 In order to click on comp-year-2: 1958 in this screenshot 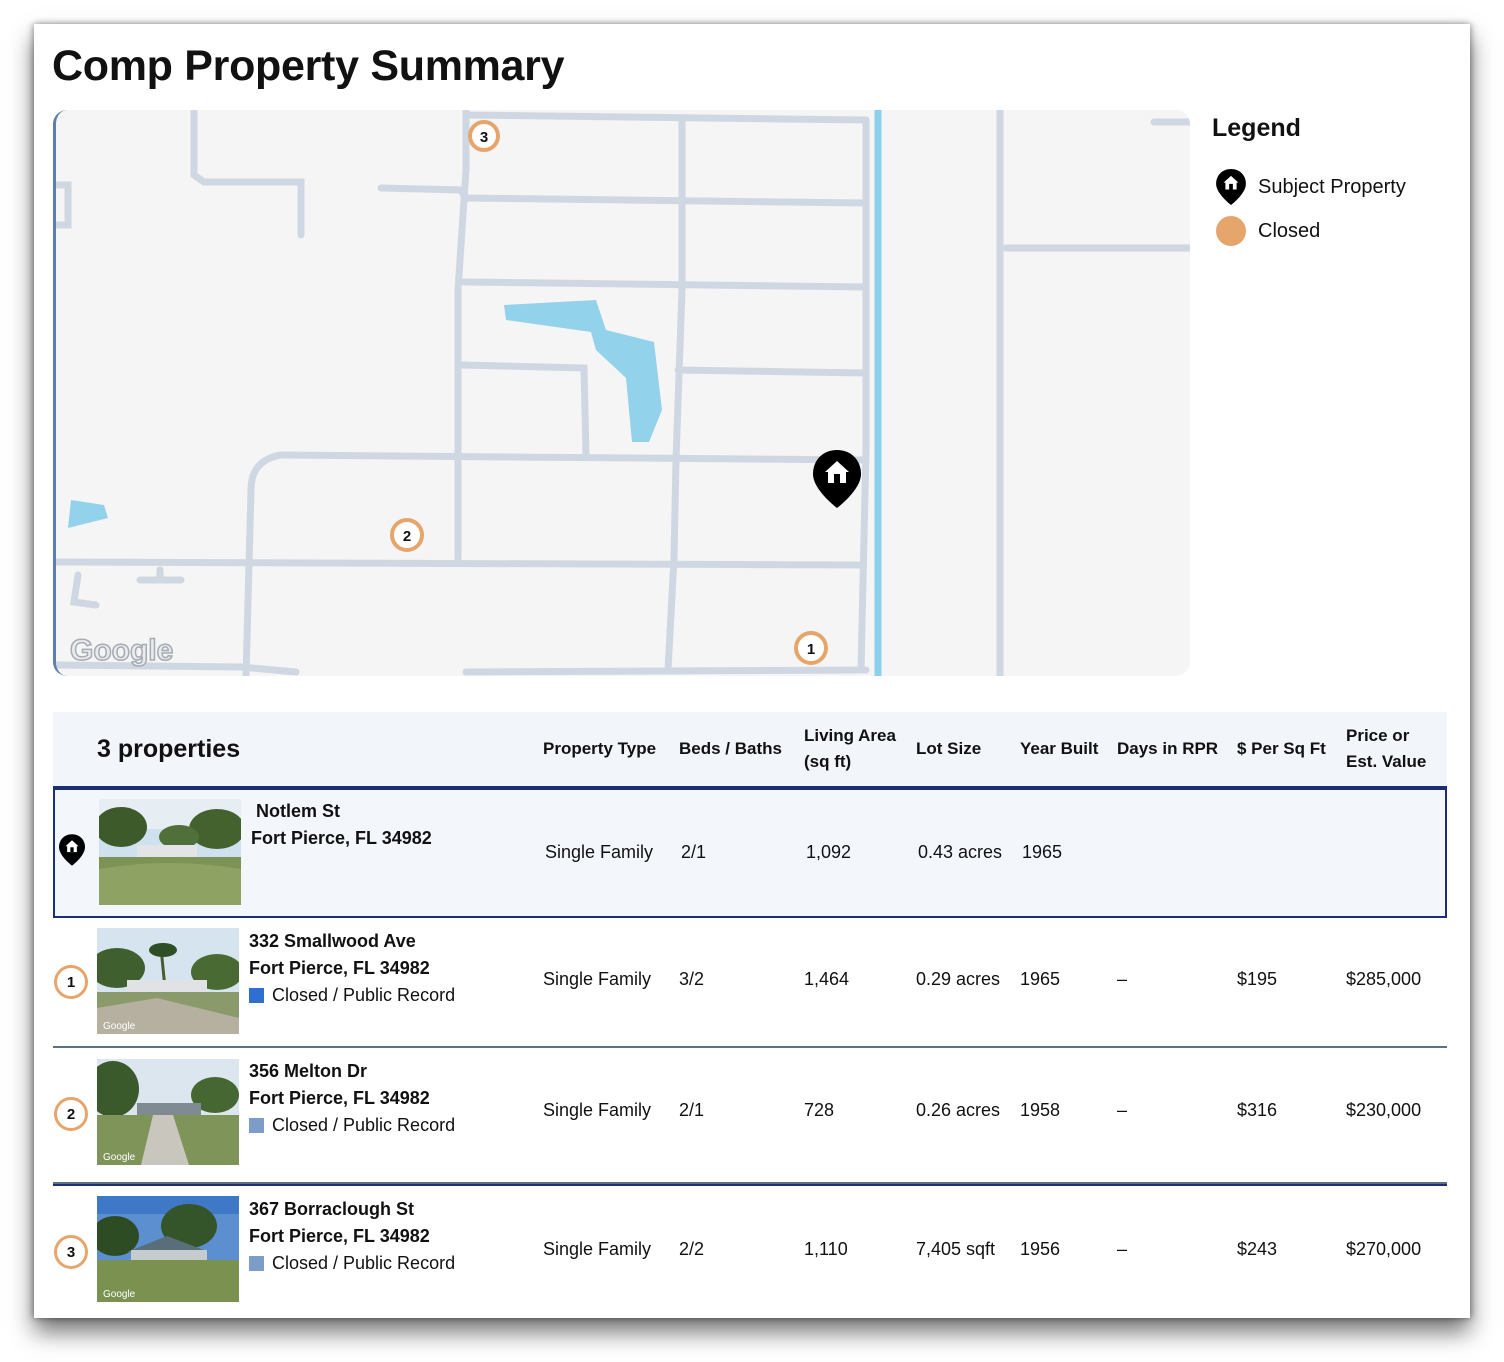, I will do `click(1040, 1110)`.